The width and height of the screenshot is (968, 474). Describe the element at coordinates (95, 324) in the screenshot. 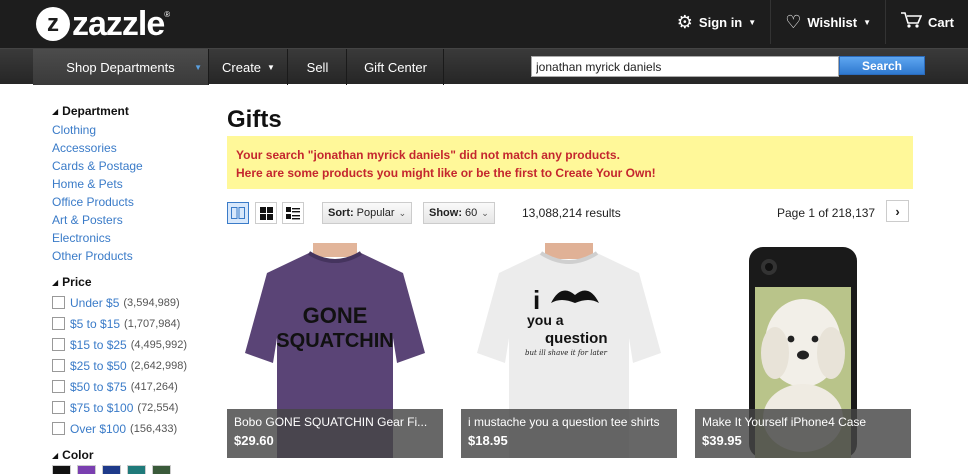

I see `price-filter-label: $5 to $15` at that location.